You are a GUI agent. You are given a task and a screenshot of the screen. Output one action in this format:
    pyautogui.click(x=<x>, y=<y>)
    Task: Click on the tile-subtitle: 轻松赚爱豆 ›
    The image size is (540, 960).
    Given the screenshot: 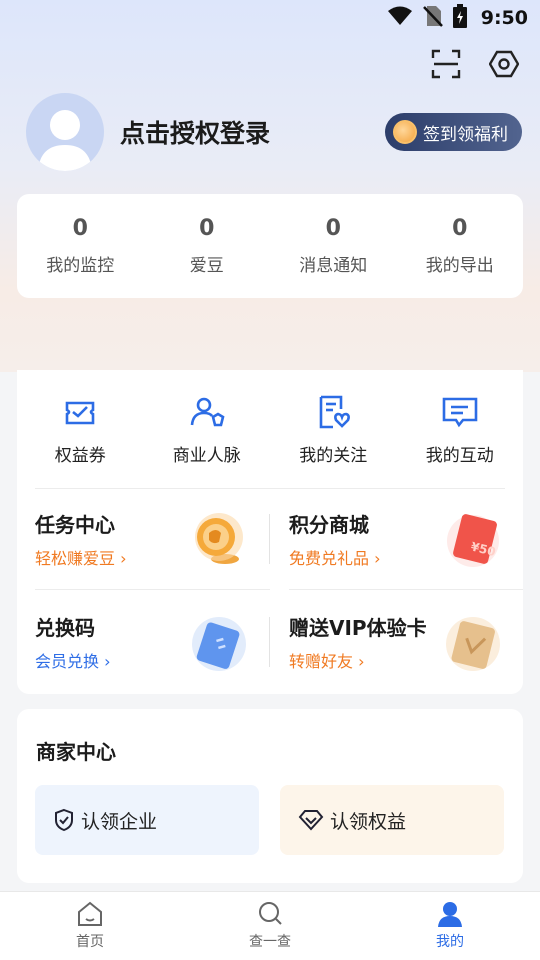 What is the action you would take?
    pyautogui.click(x=81, y=558)
    